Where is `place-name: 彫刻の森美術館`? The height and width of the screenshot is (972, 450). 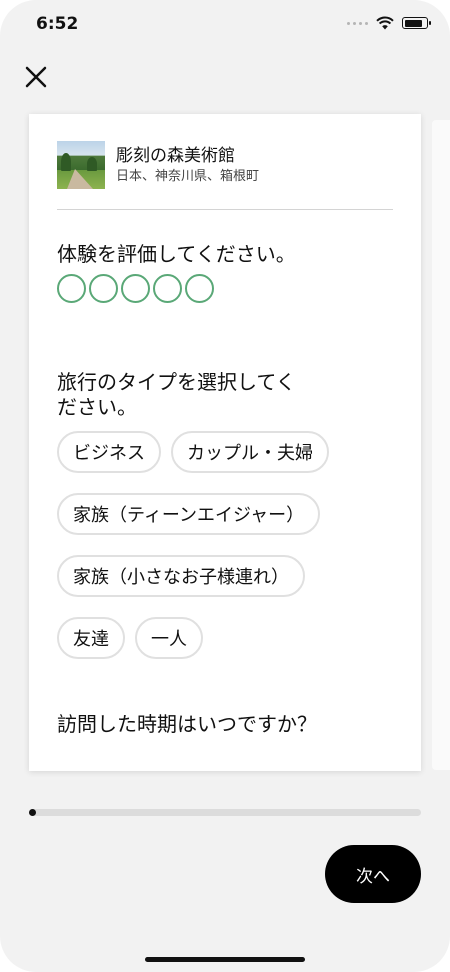
place-name: 彫刻の森美術館 is located at coordinates (175, 155).